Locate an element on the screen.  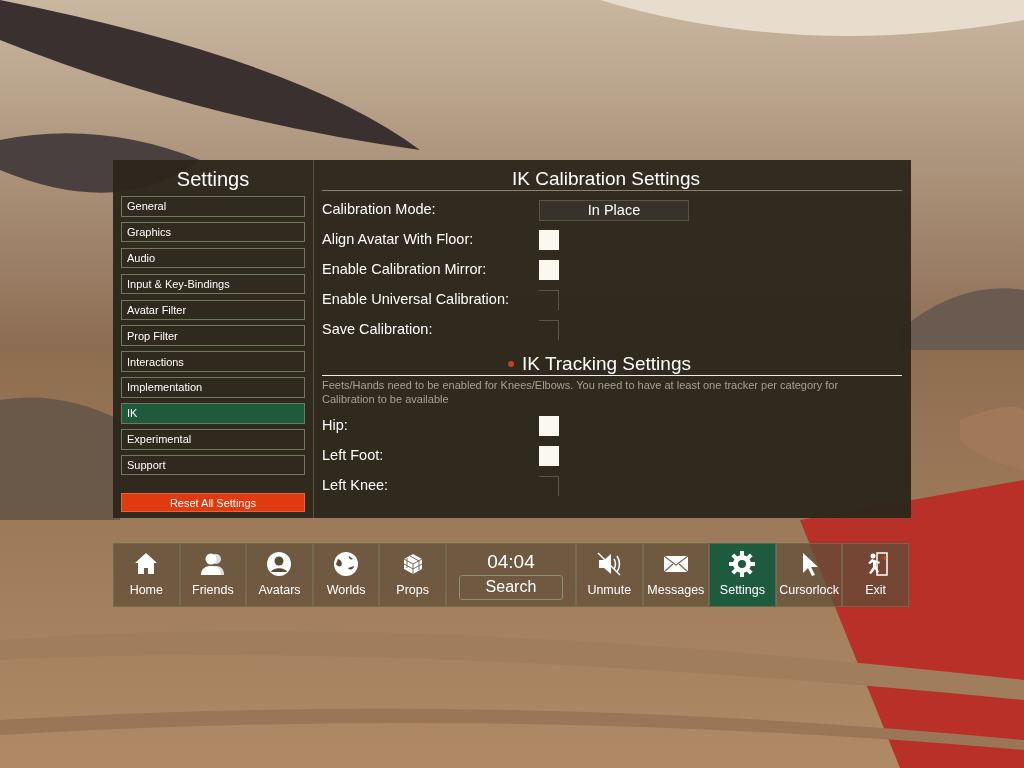
taskbar-button: Props is located at coordinates (412, 575).